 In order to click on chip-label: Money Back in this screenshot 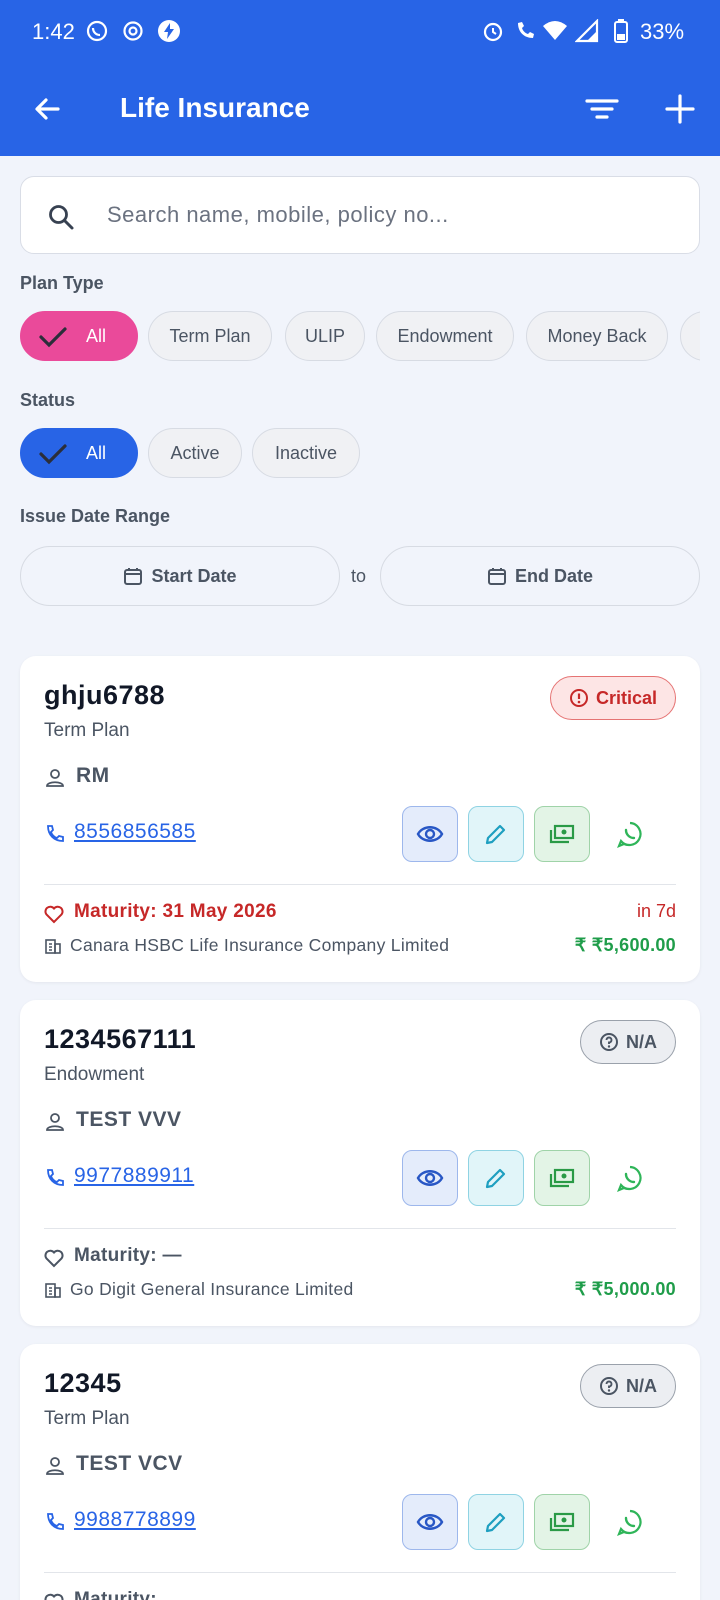, I will do `click(597, 335)`.